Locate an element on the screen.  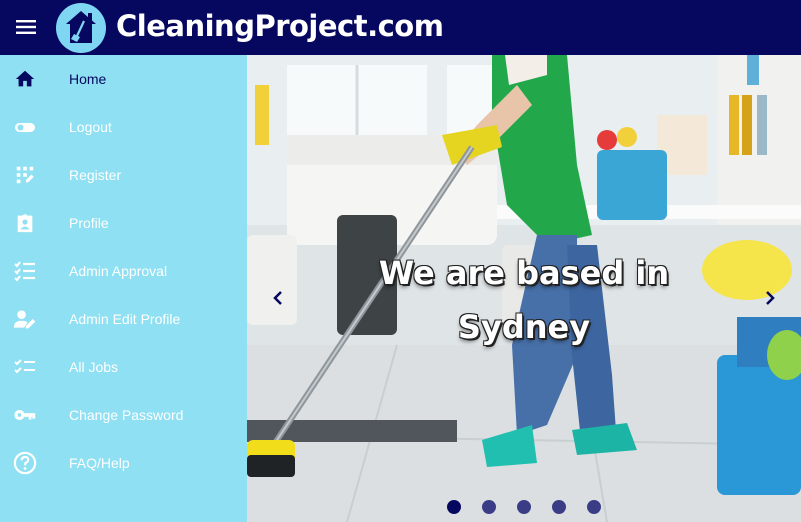
house-with-broom-icon is located at coordinates (81, 27).